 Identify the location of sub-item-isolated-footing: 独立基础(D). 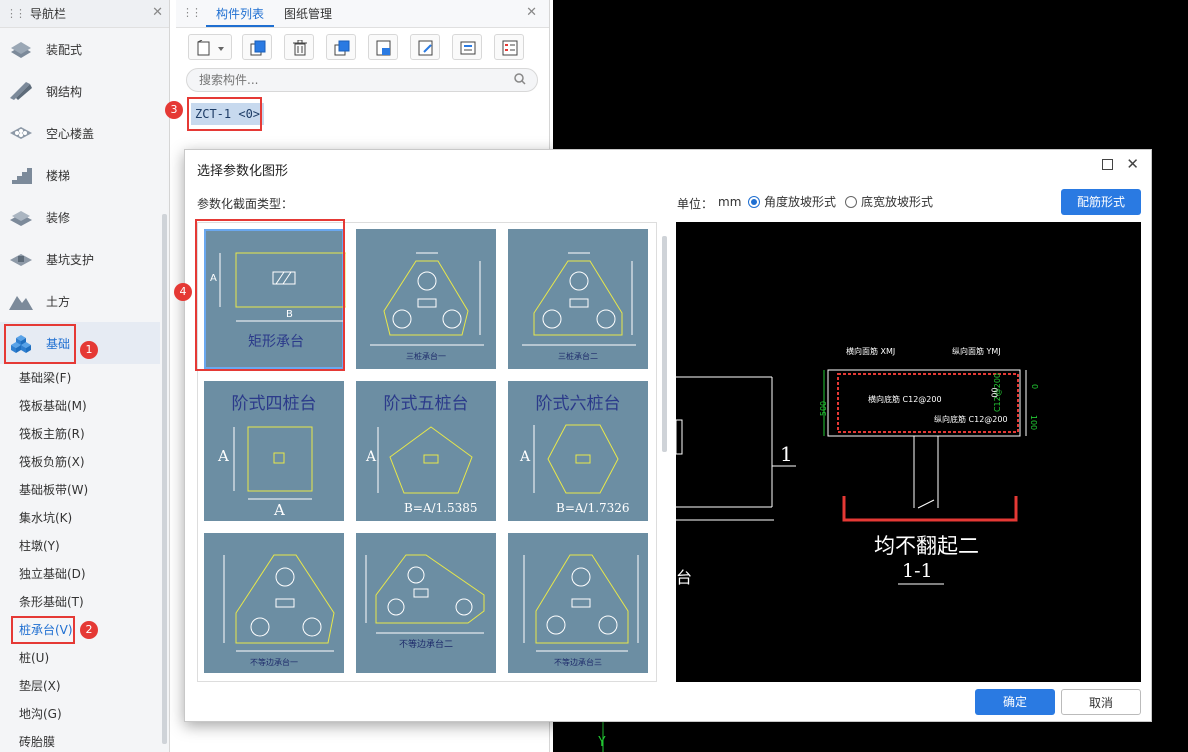
(52, 574).